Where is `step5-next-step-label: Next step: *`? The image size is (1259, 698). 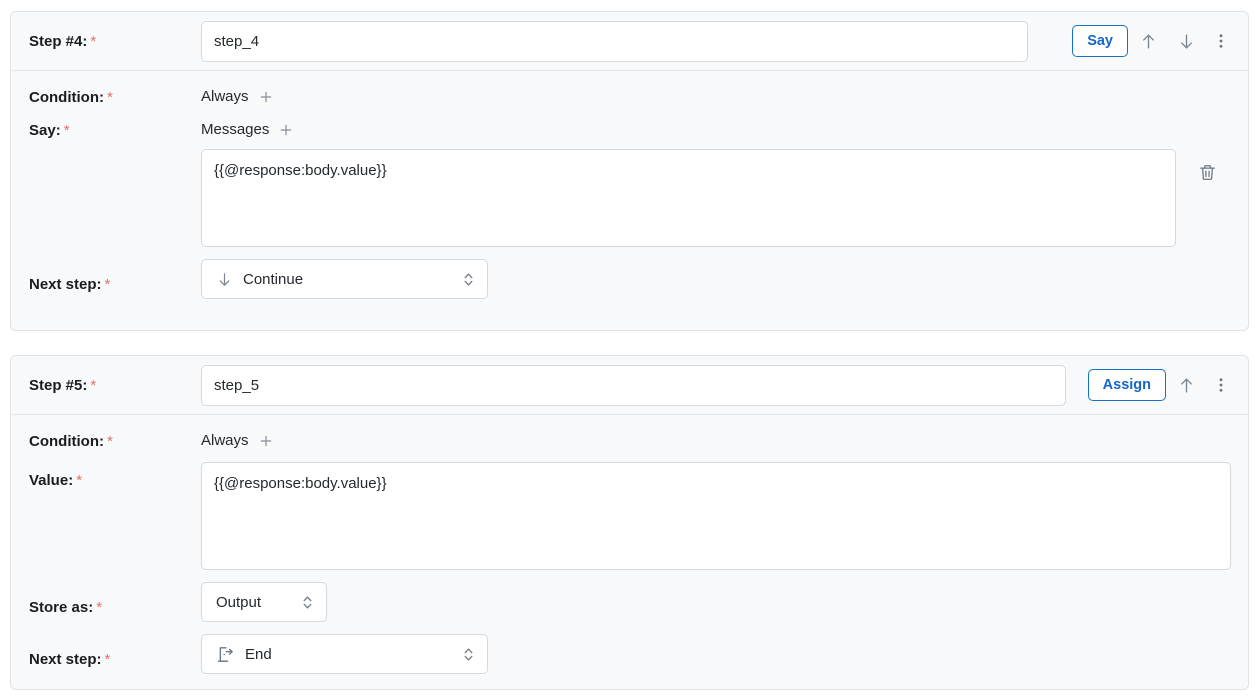
step5-next-step-label: Next step: * is located at coordinates (115, 654).